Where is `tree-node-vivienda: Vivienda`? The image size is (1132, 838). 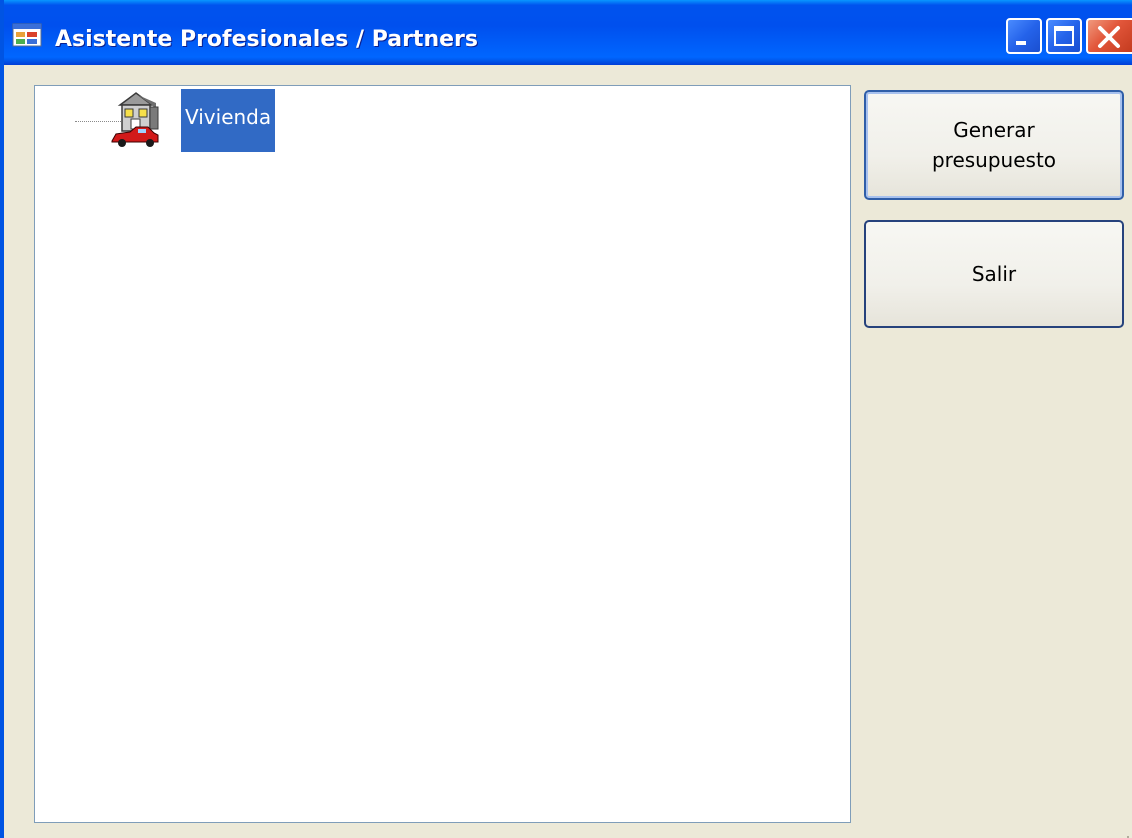
tree-node-vivienda: Vivienda is located at coordinates (228, 120).